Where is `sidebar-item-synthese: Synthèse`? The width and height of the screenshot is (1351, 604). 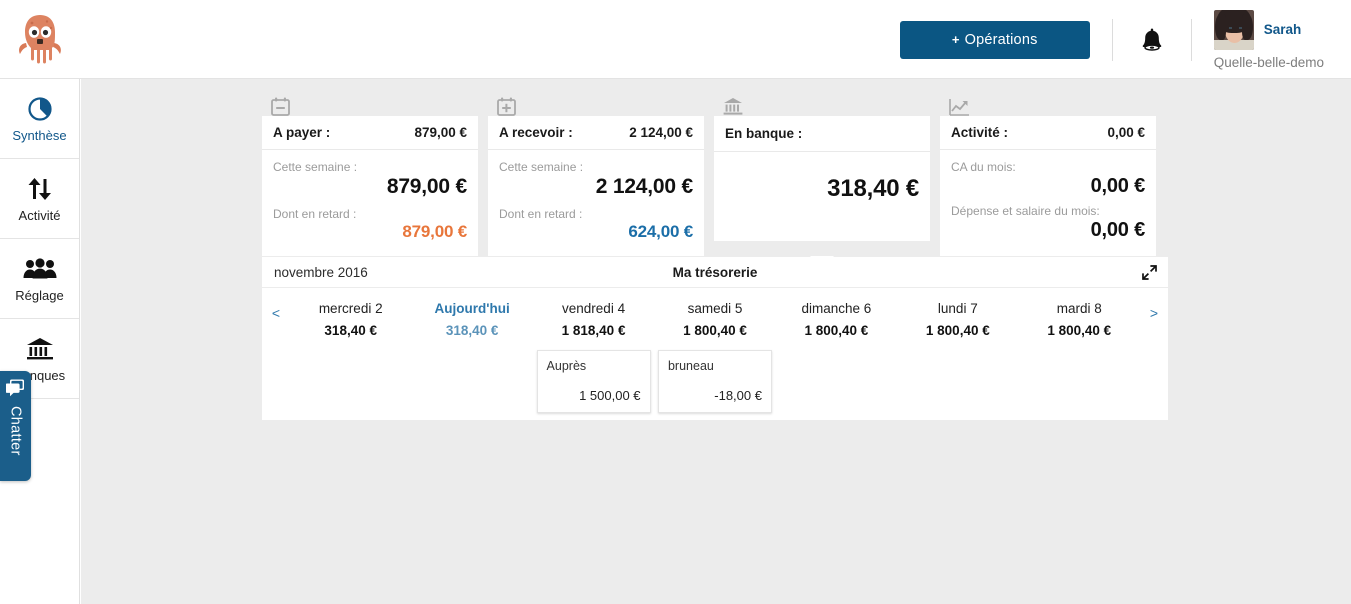 sidebar-item-synthese: Synthèse is located at coordinates (39, 119).